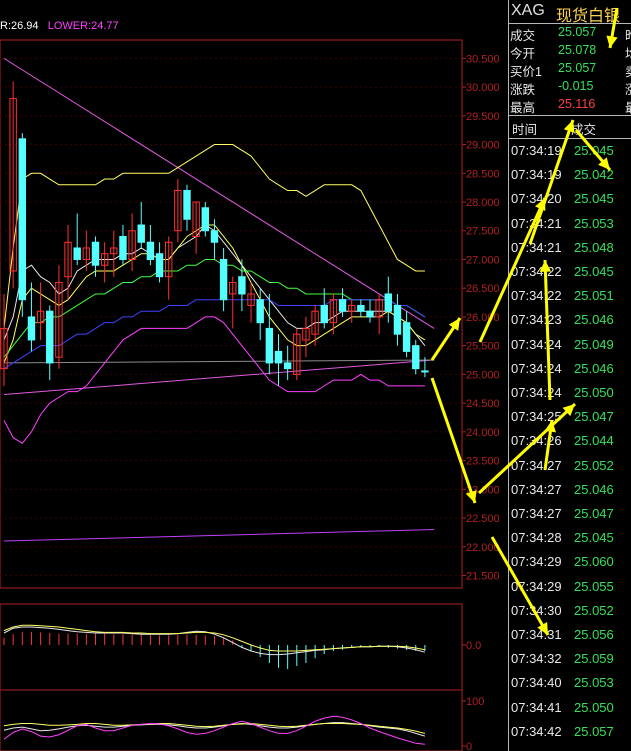  I want to click on trade-time: 07:34:32, so click(536, 659).